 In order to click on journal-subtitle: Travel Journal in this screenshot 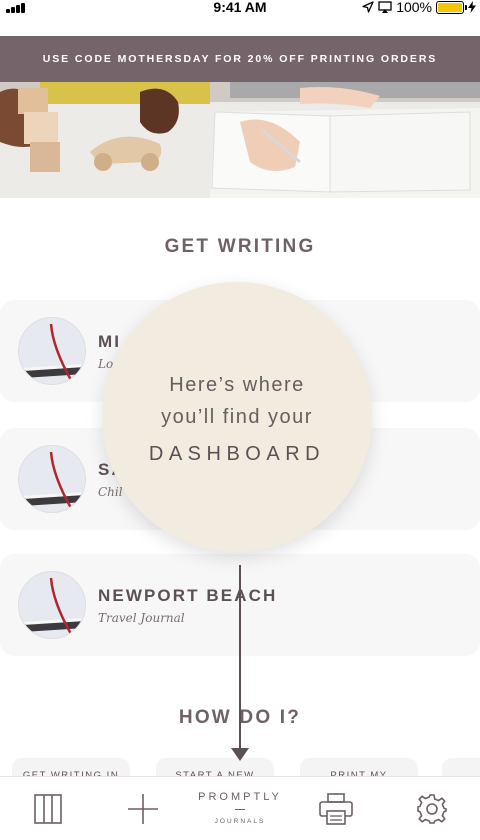, I will do `click(141, 618)`.